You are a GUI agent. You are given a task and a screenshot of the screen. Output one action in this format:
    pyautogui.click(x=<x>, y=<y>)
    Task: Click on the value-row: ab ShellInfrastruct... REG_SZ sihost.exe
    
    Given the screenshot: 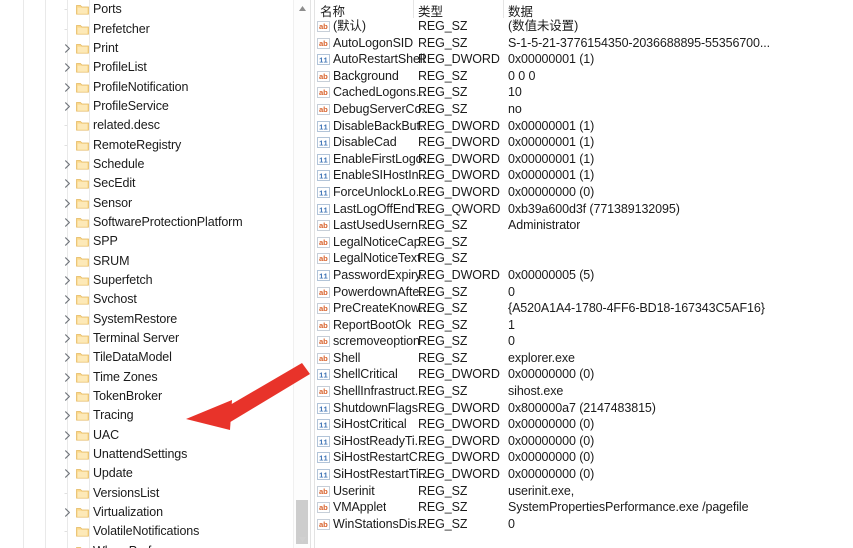 What is the action you would take?
    pyautogui.click(x=584, y=391)
    